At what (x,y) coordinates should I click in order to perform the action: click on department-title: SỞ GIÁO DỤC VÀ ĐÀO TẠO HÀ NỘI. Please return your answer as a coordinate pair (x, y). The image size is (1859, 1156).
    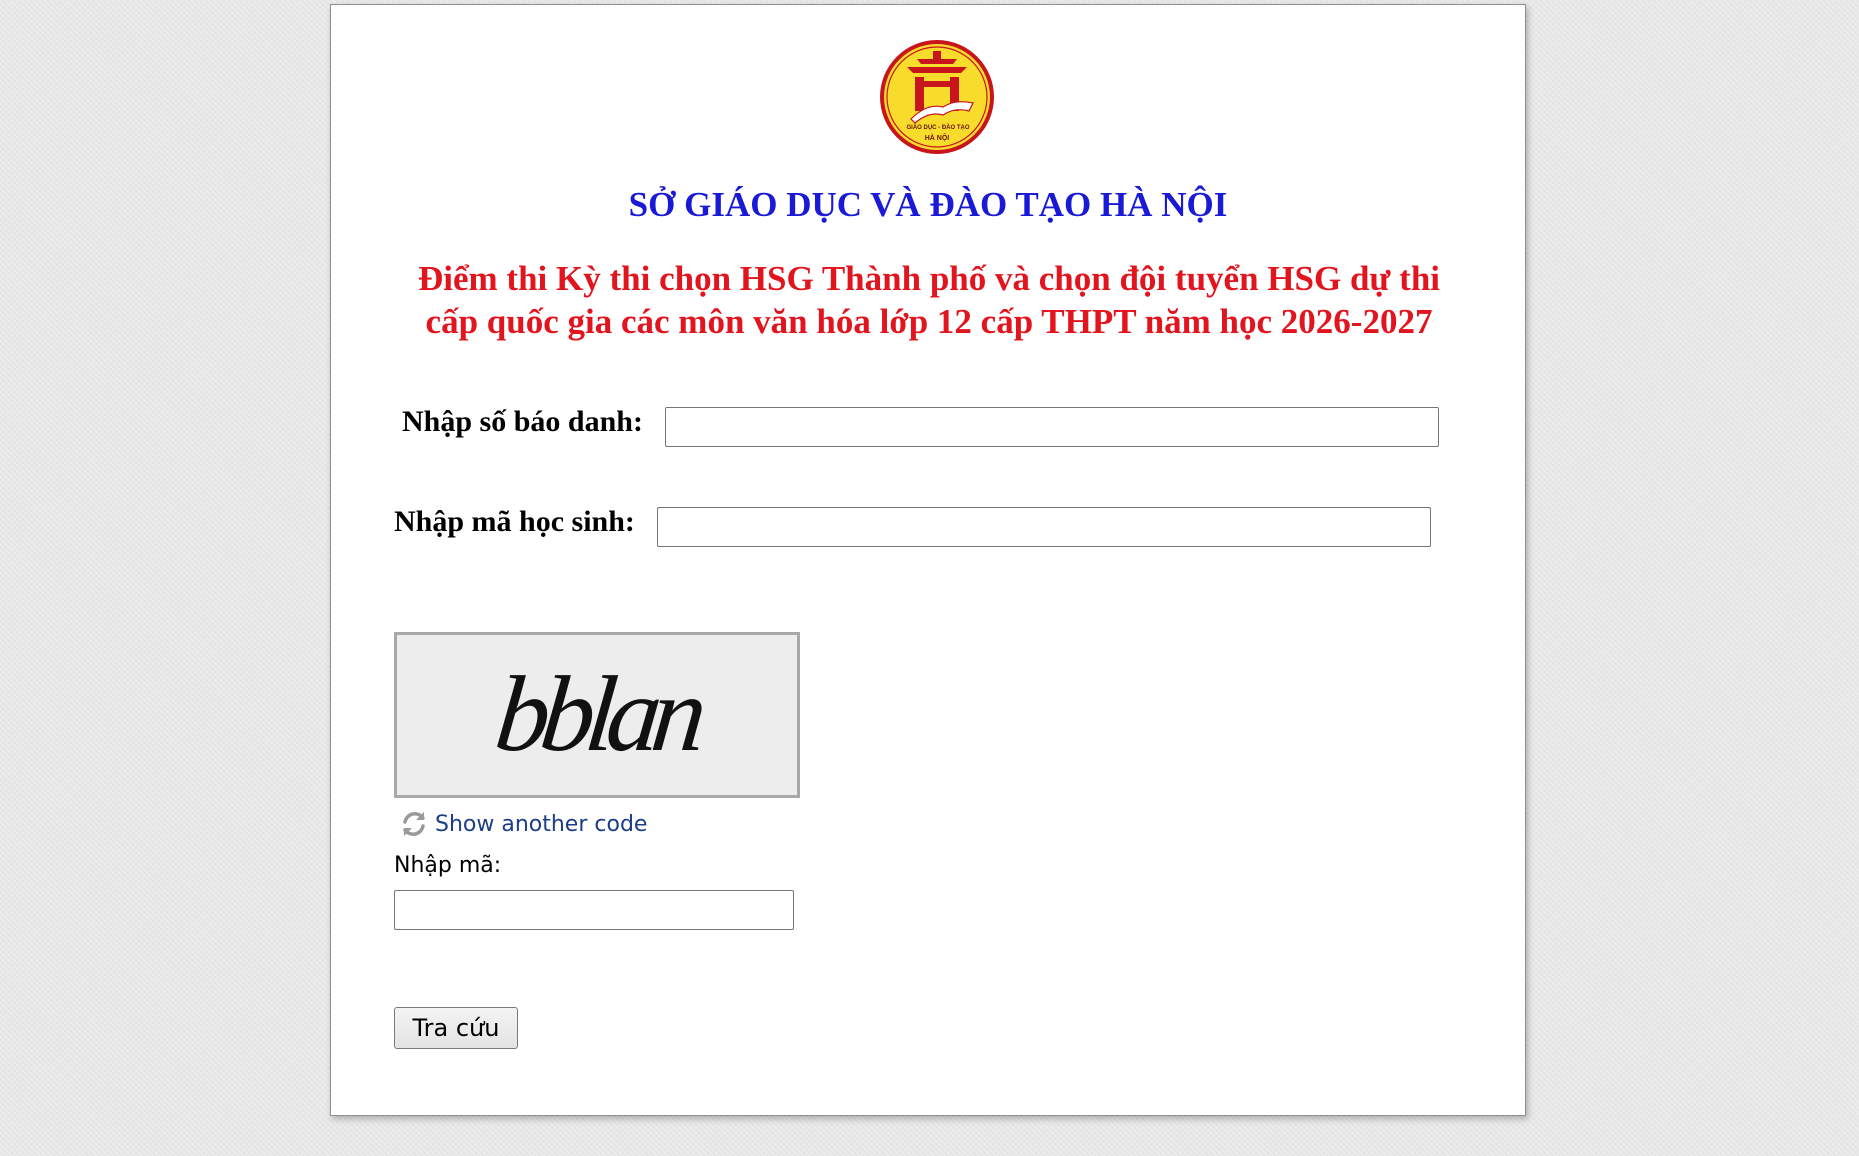
    Looking at the image, I should click on (928, 204).